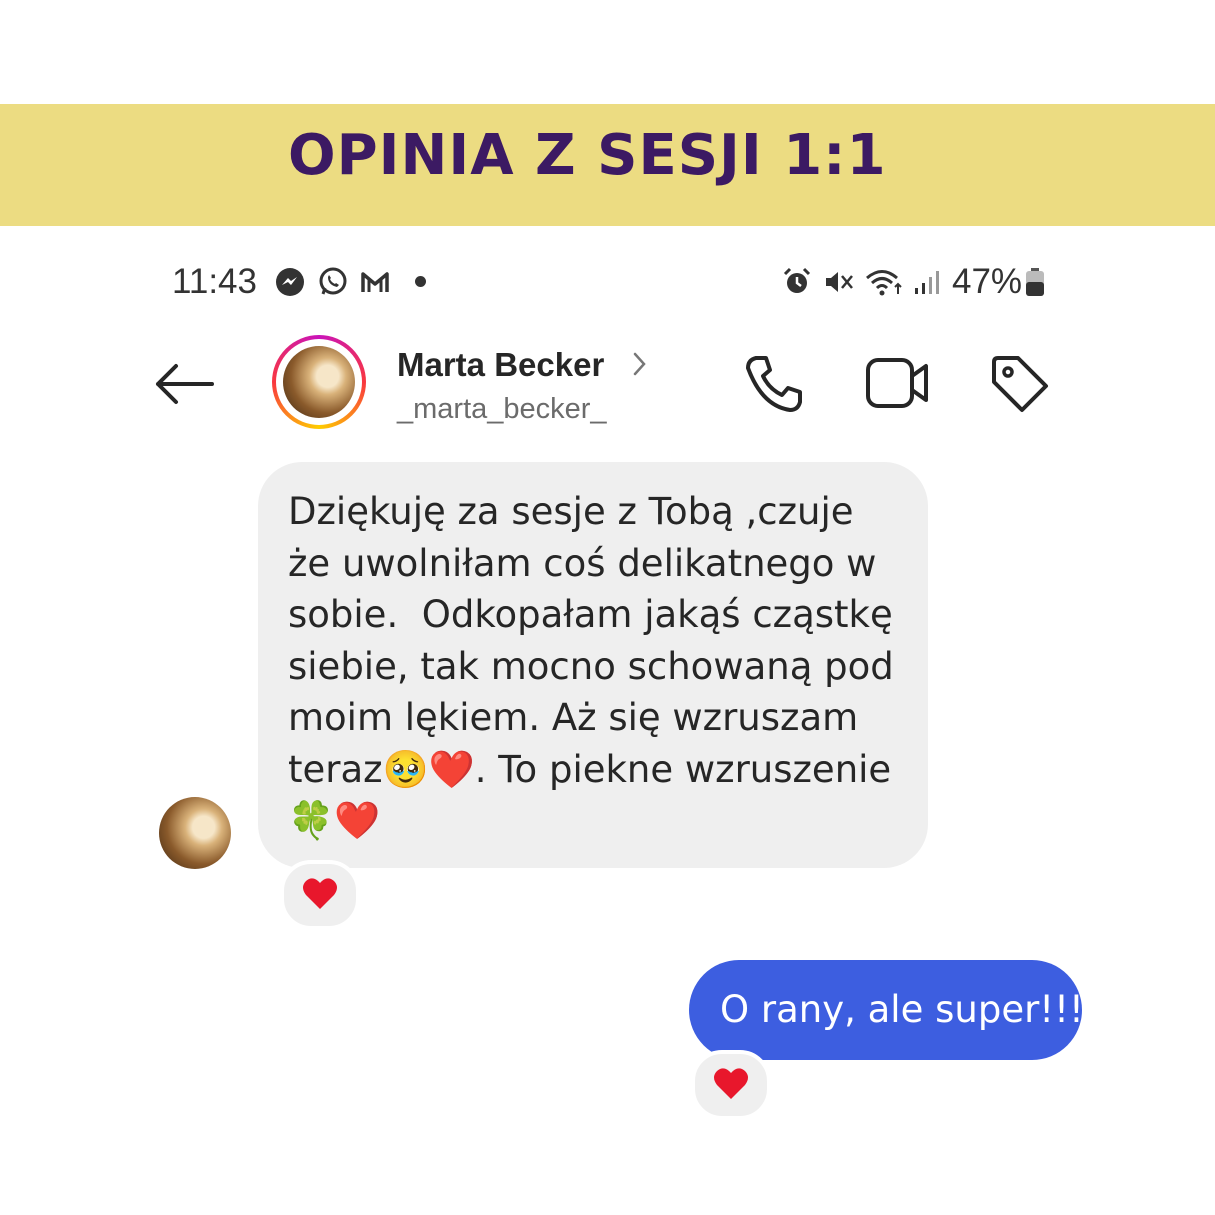  I want to click on profile-avatar, so click(319, 382).